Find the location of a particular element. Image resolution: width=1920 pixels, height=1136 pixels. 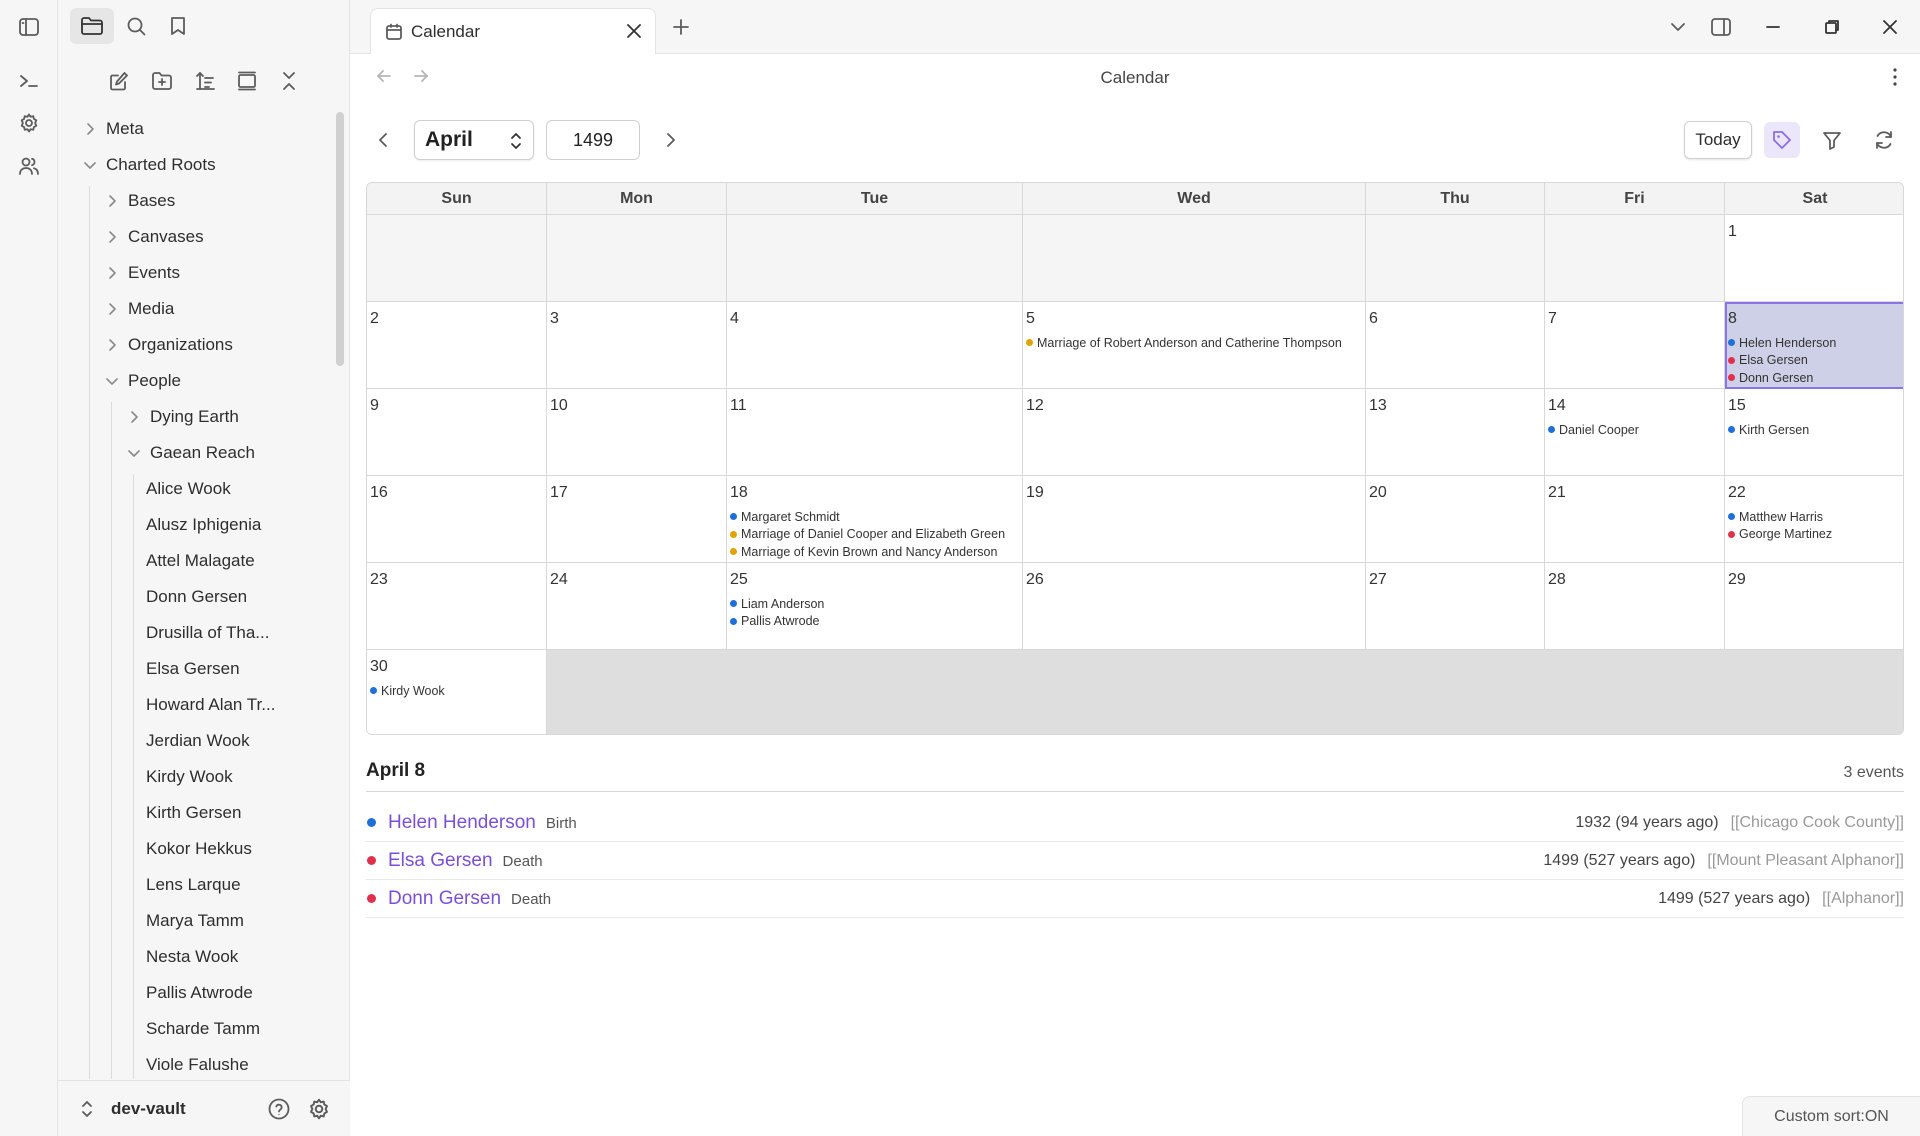

tree-item: Lens Larque is located at coordinates (193, 885).